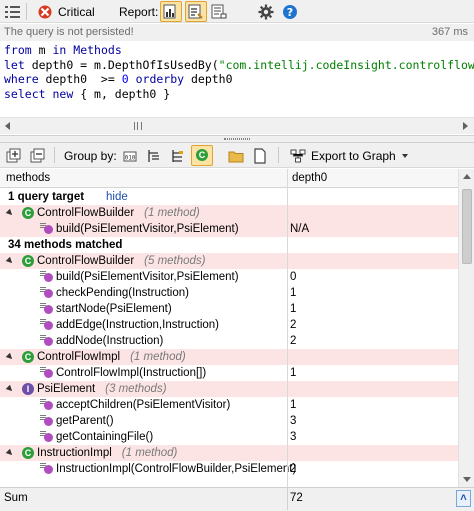  What do you see at coordinates (229, 197) in the screenshot?
I see `section-row: 1 query target hide` at bounding box center [229, 197].